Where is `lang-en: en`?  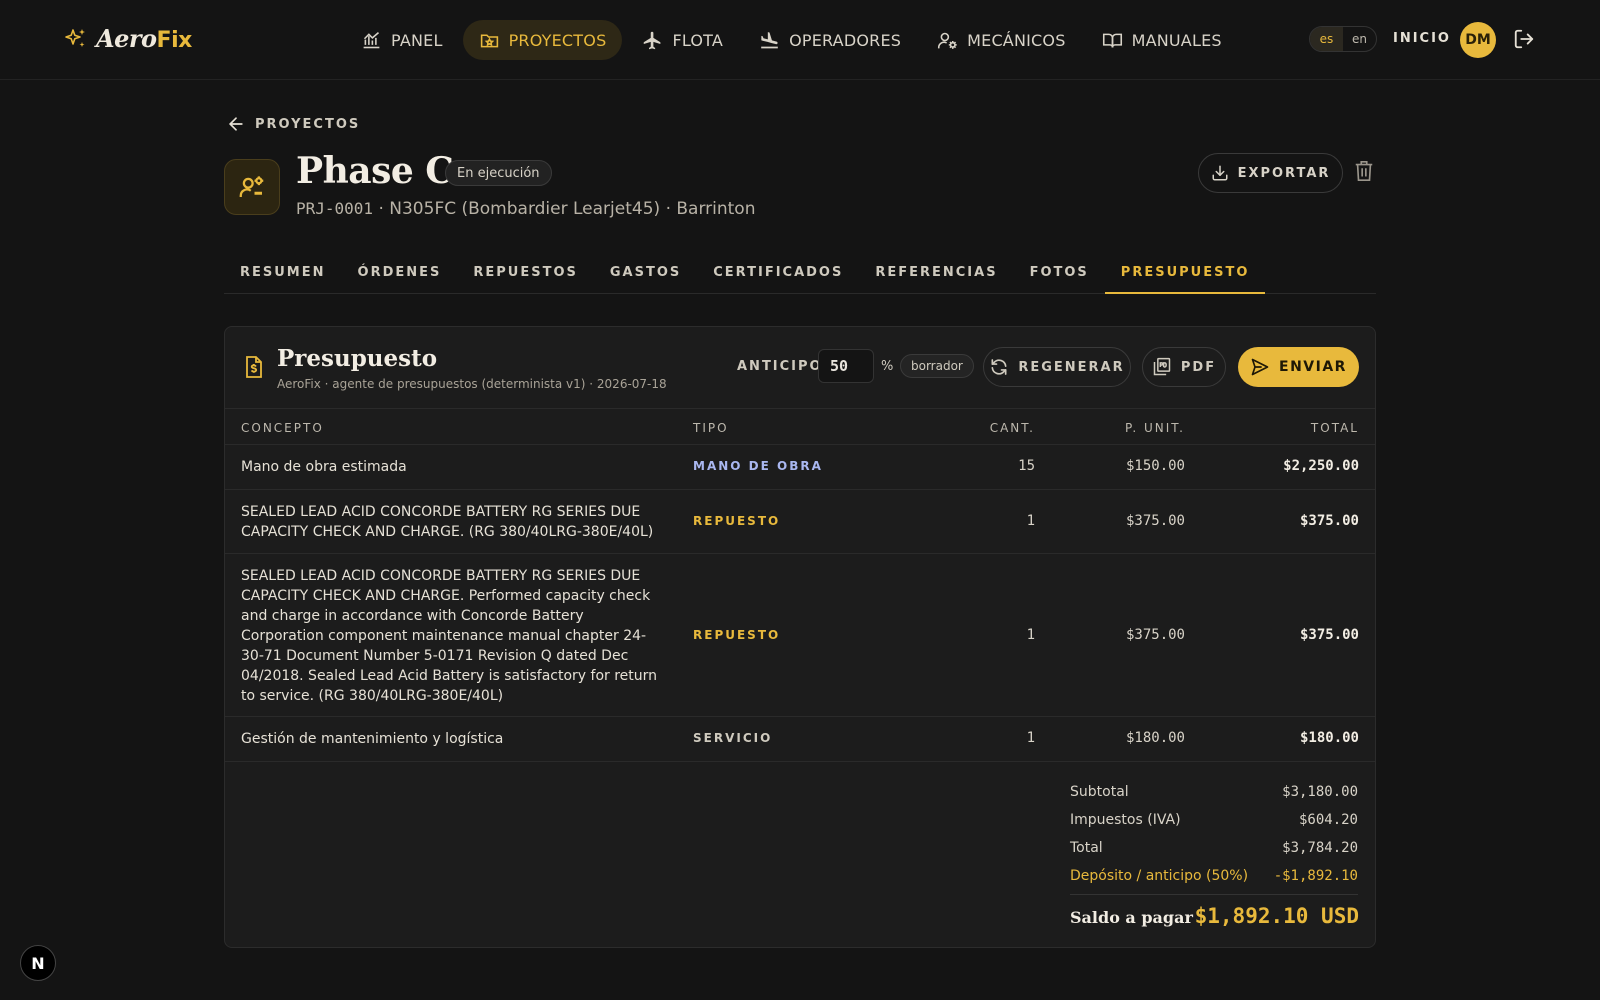
lang-en: en is located at coordinates (1359, 39).